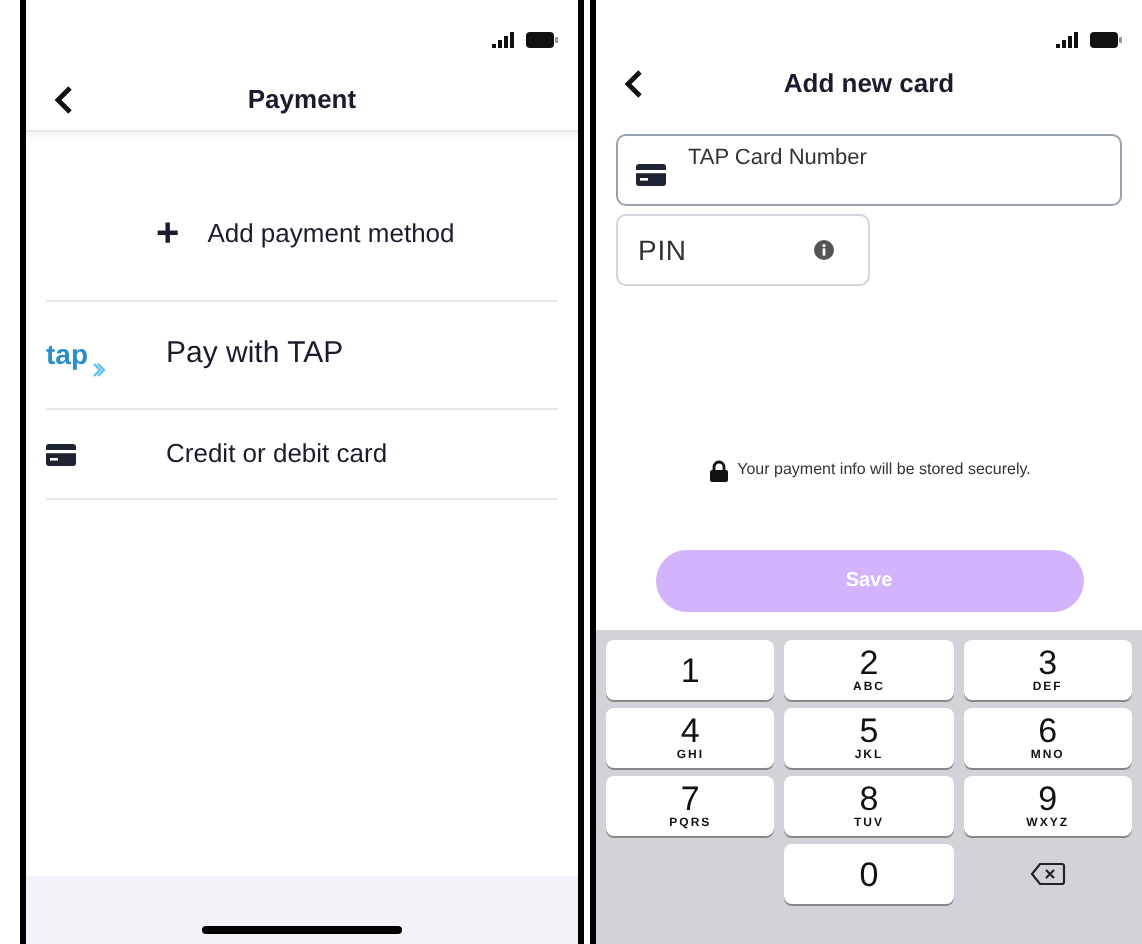 This screenshot has width=1142, height=944. I want to click on info-icon, so click(824, 250).